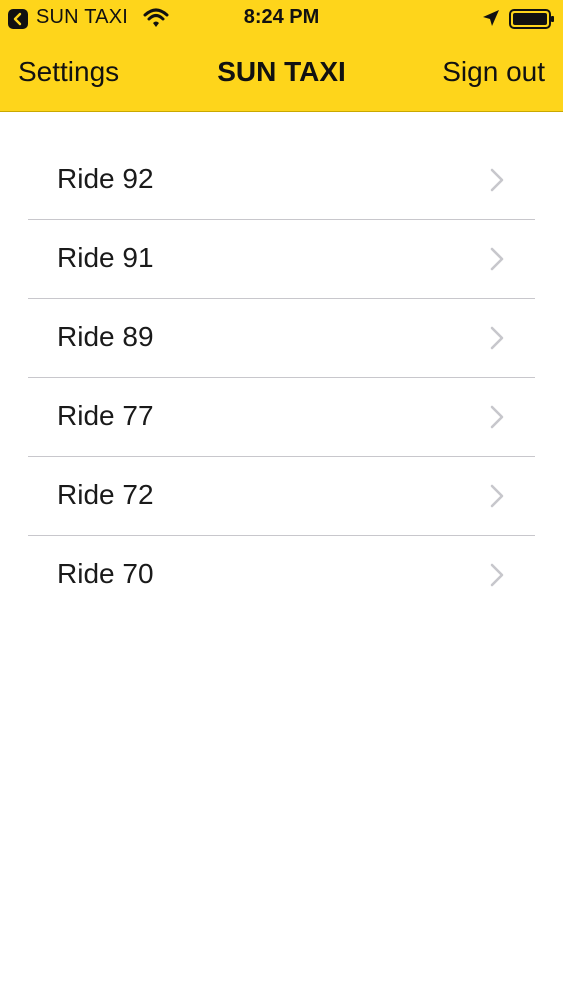 This screenshot has height=1000, width=563. What do you see at coordinates (68, 72) in the screenshot?
I see `settings-button: Settings` at bounding box center [68, 72].